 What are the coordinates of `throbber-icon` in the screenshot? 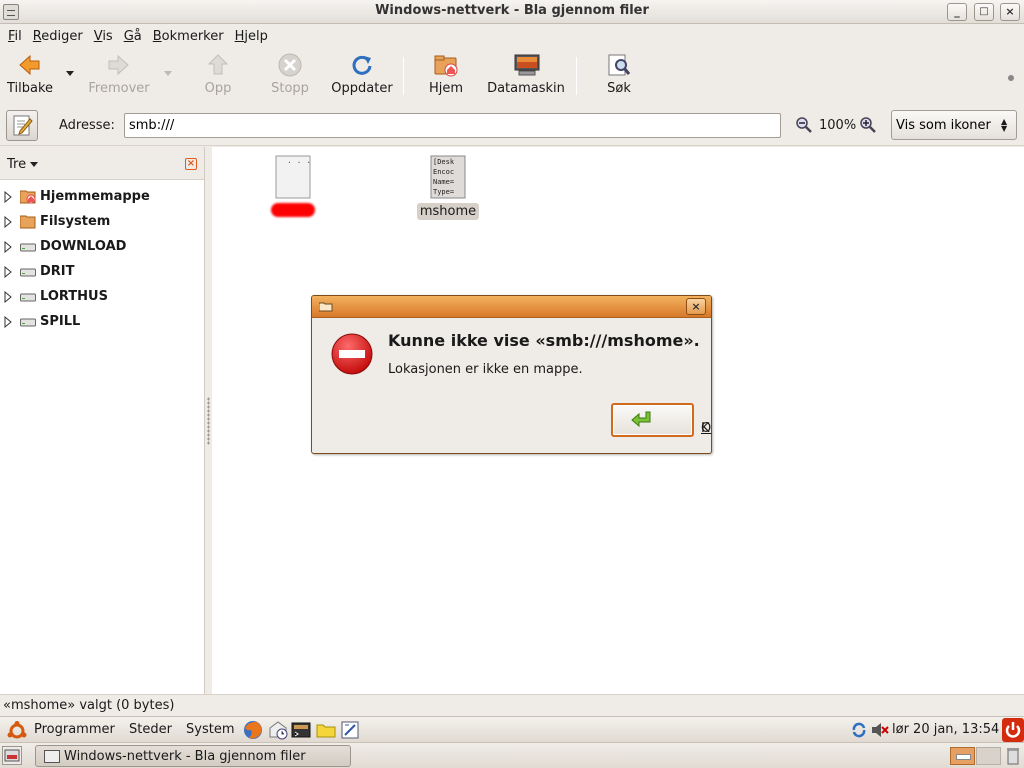 It's located at (1011, 76).